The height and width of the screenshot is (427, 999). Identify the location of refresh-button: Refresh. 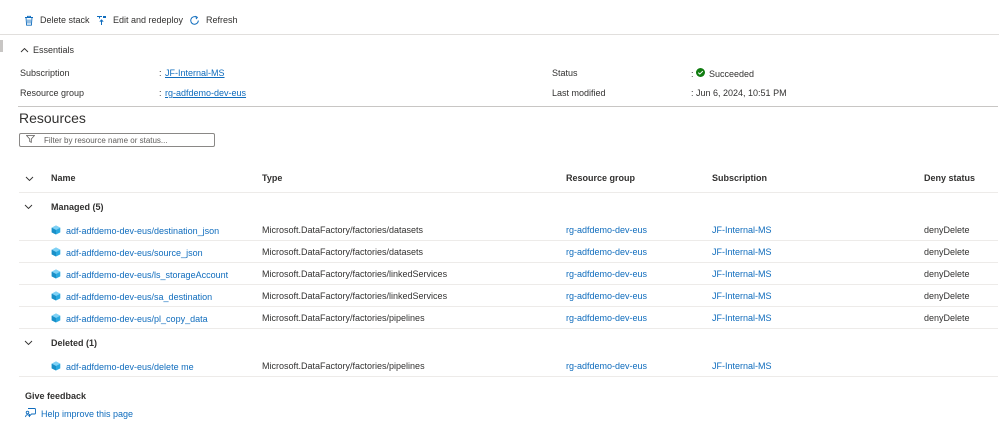
(213, 20).